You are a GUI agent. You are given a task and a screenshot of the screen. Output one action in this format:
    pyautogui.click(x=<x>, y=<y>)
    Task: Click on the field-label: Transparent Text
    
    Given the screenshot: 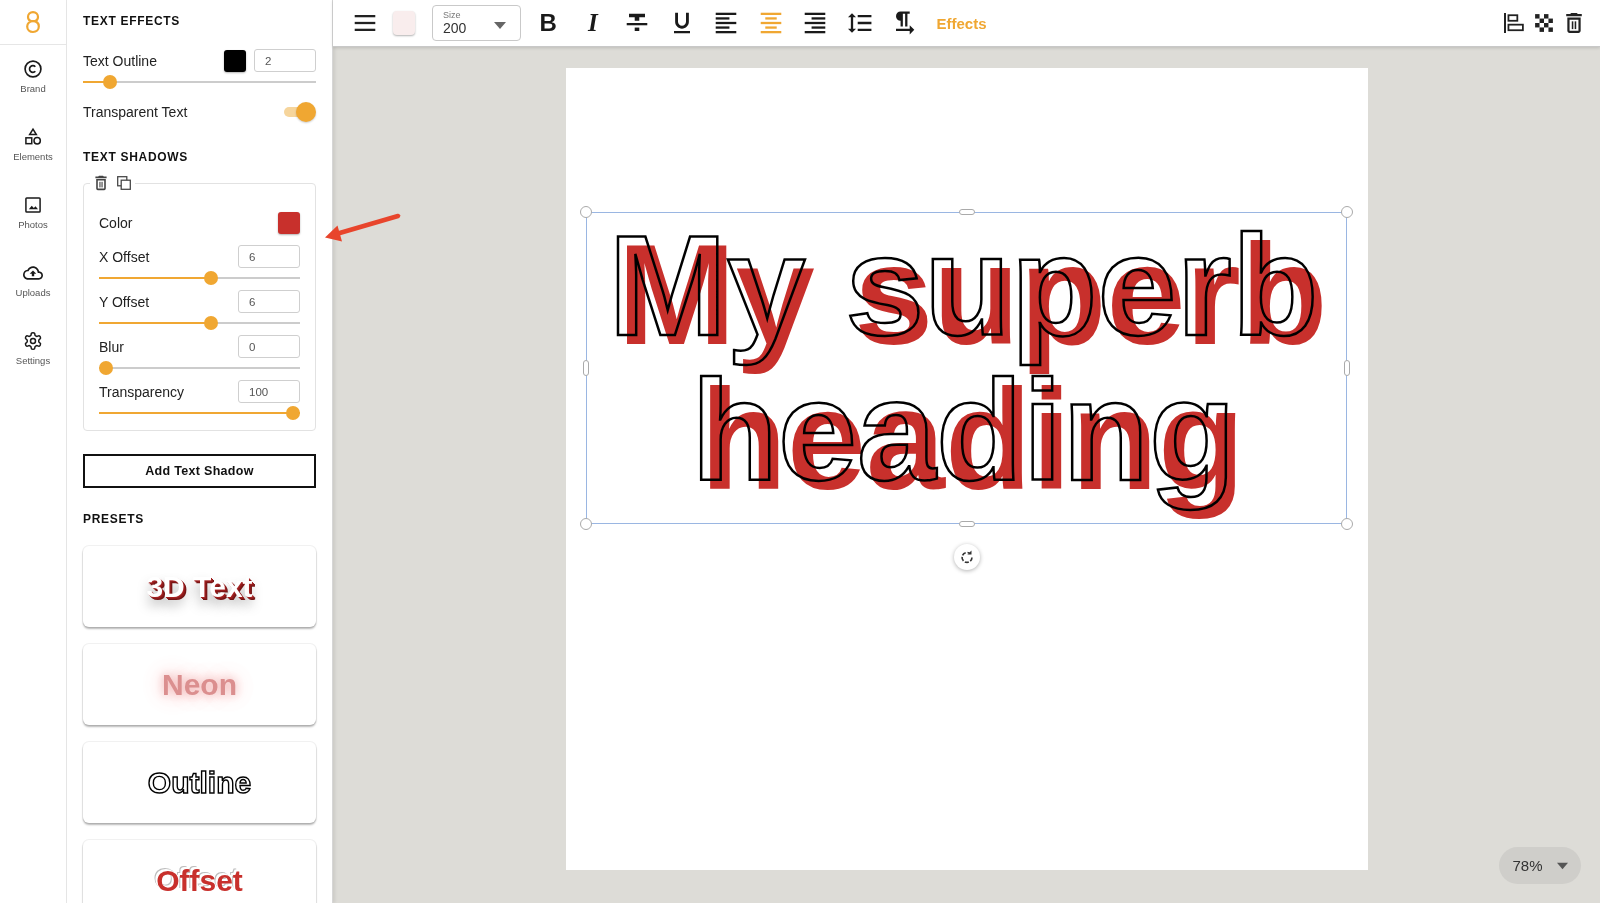 What is the action you would take?
    pyautogui.click(x=136, y=112)
    